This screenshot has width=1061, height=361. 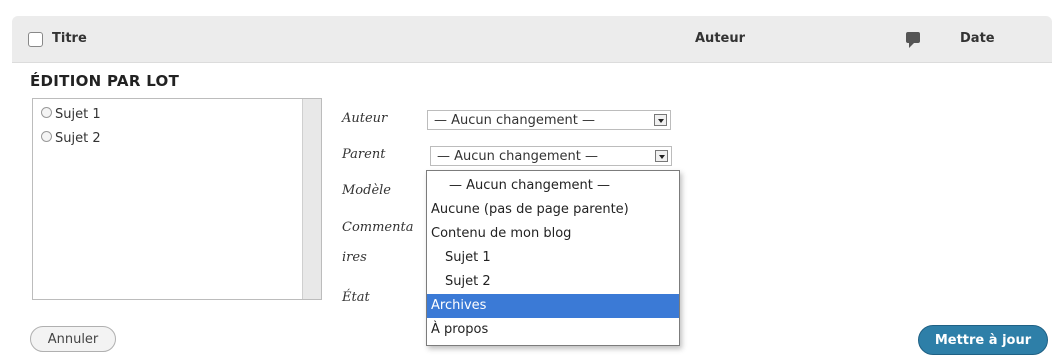 I want to click on comments-label-line1: Commenta, so click(x=378, y=227).